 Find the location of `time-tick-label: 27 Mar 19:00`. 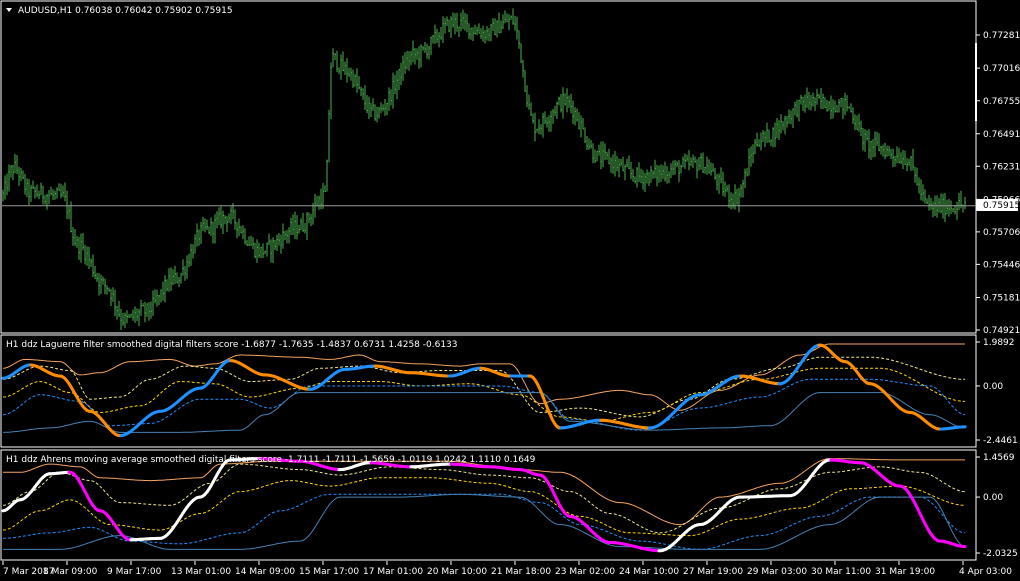

time-tick-label: 27 Mar 19:00 is located at coordinates (713, 572).